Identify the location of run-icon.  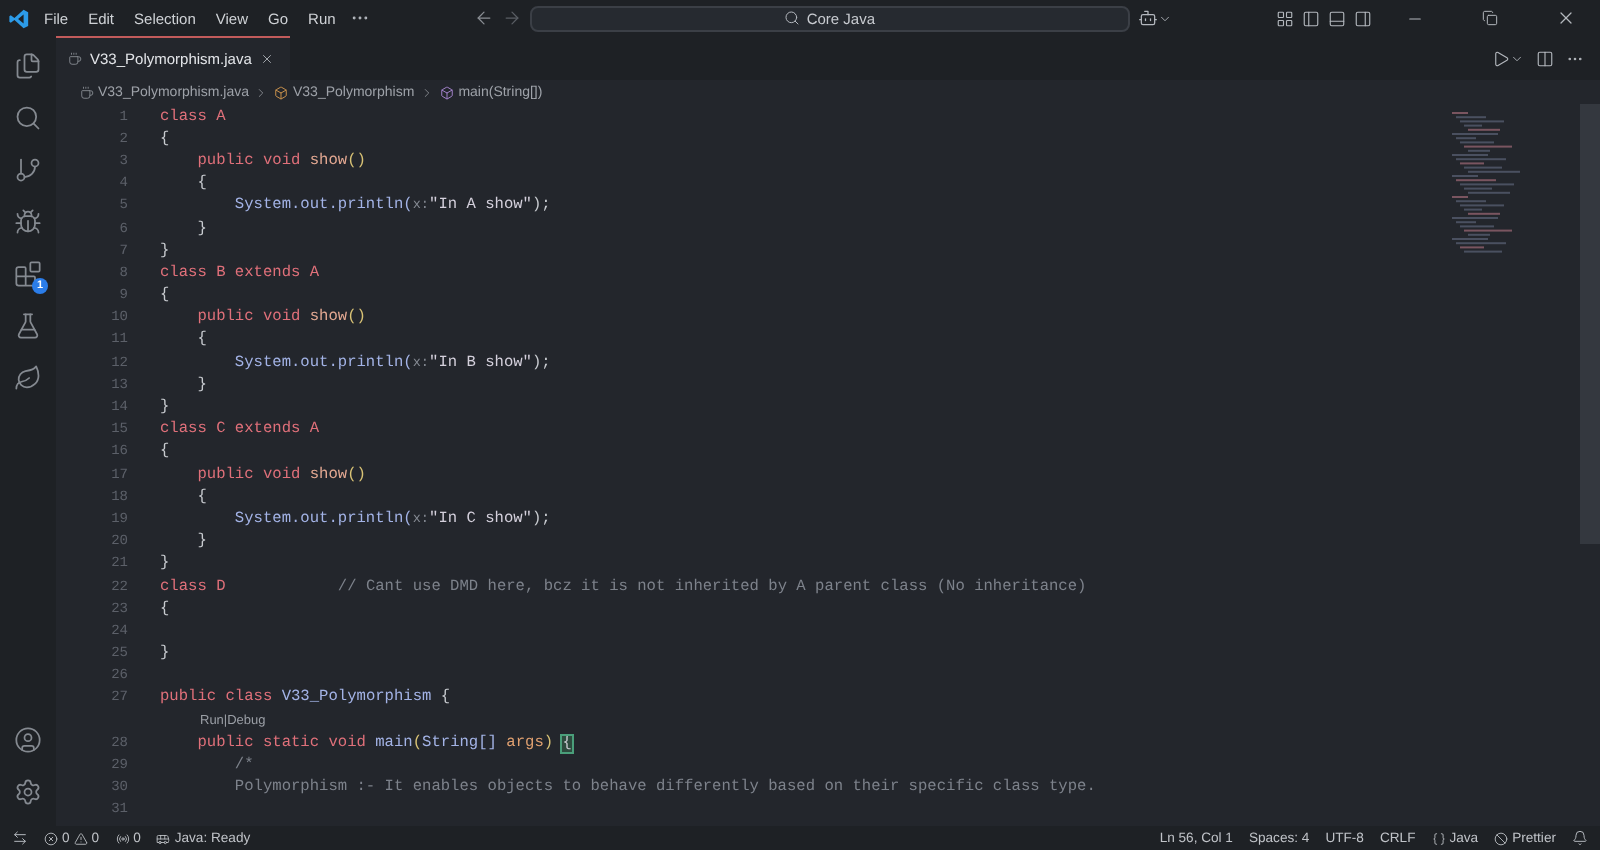
(1501, 58).